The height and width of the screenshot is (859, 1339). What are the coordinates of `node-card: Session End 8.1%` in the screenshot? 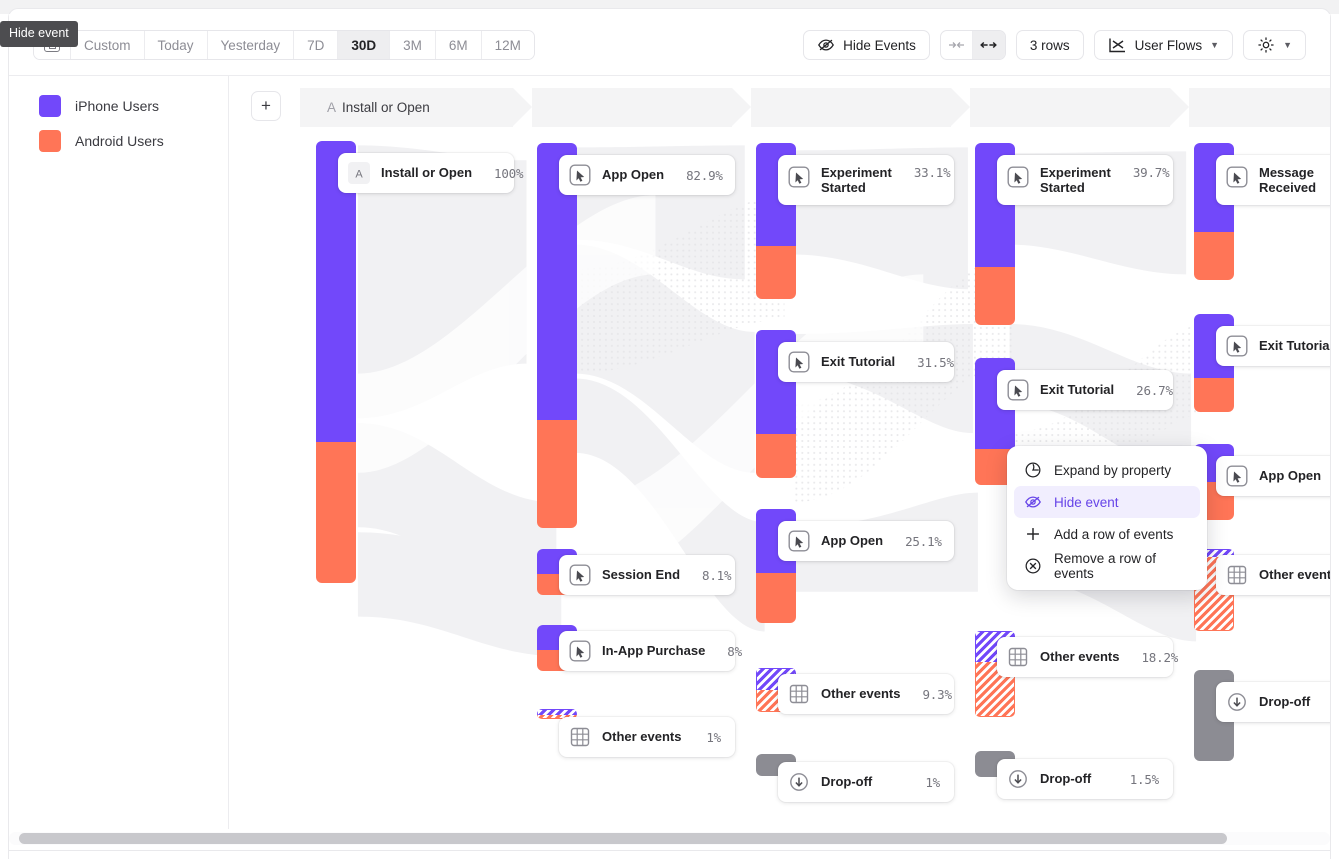 It's located at (647, 575).